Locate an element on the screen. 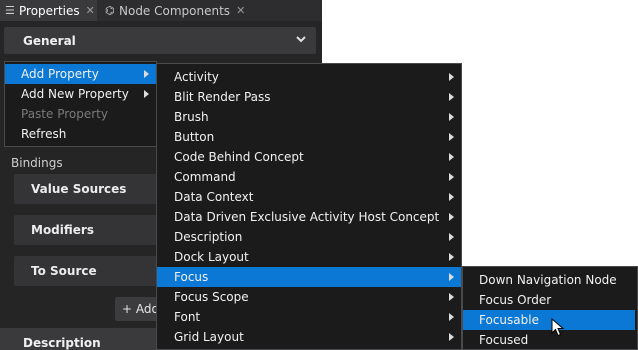  list-icon: ☰ is located at coordinates (10, 10).